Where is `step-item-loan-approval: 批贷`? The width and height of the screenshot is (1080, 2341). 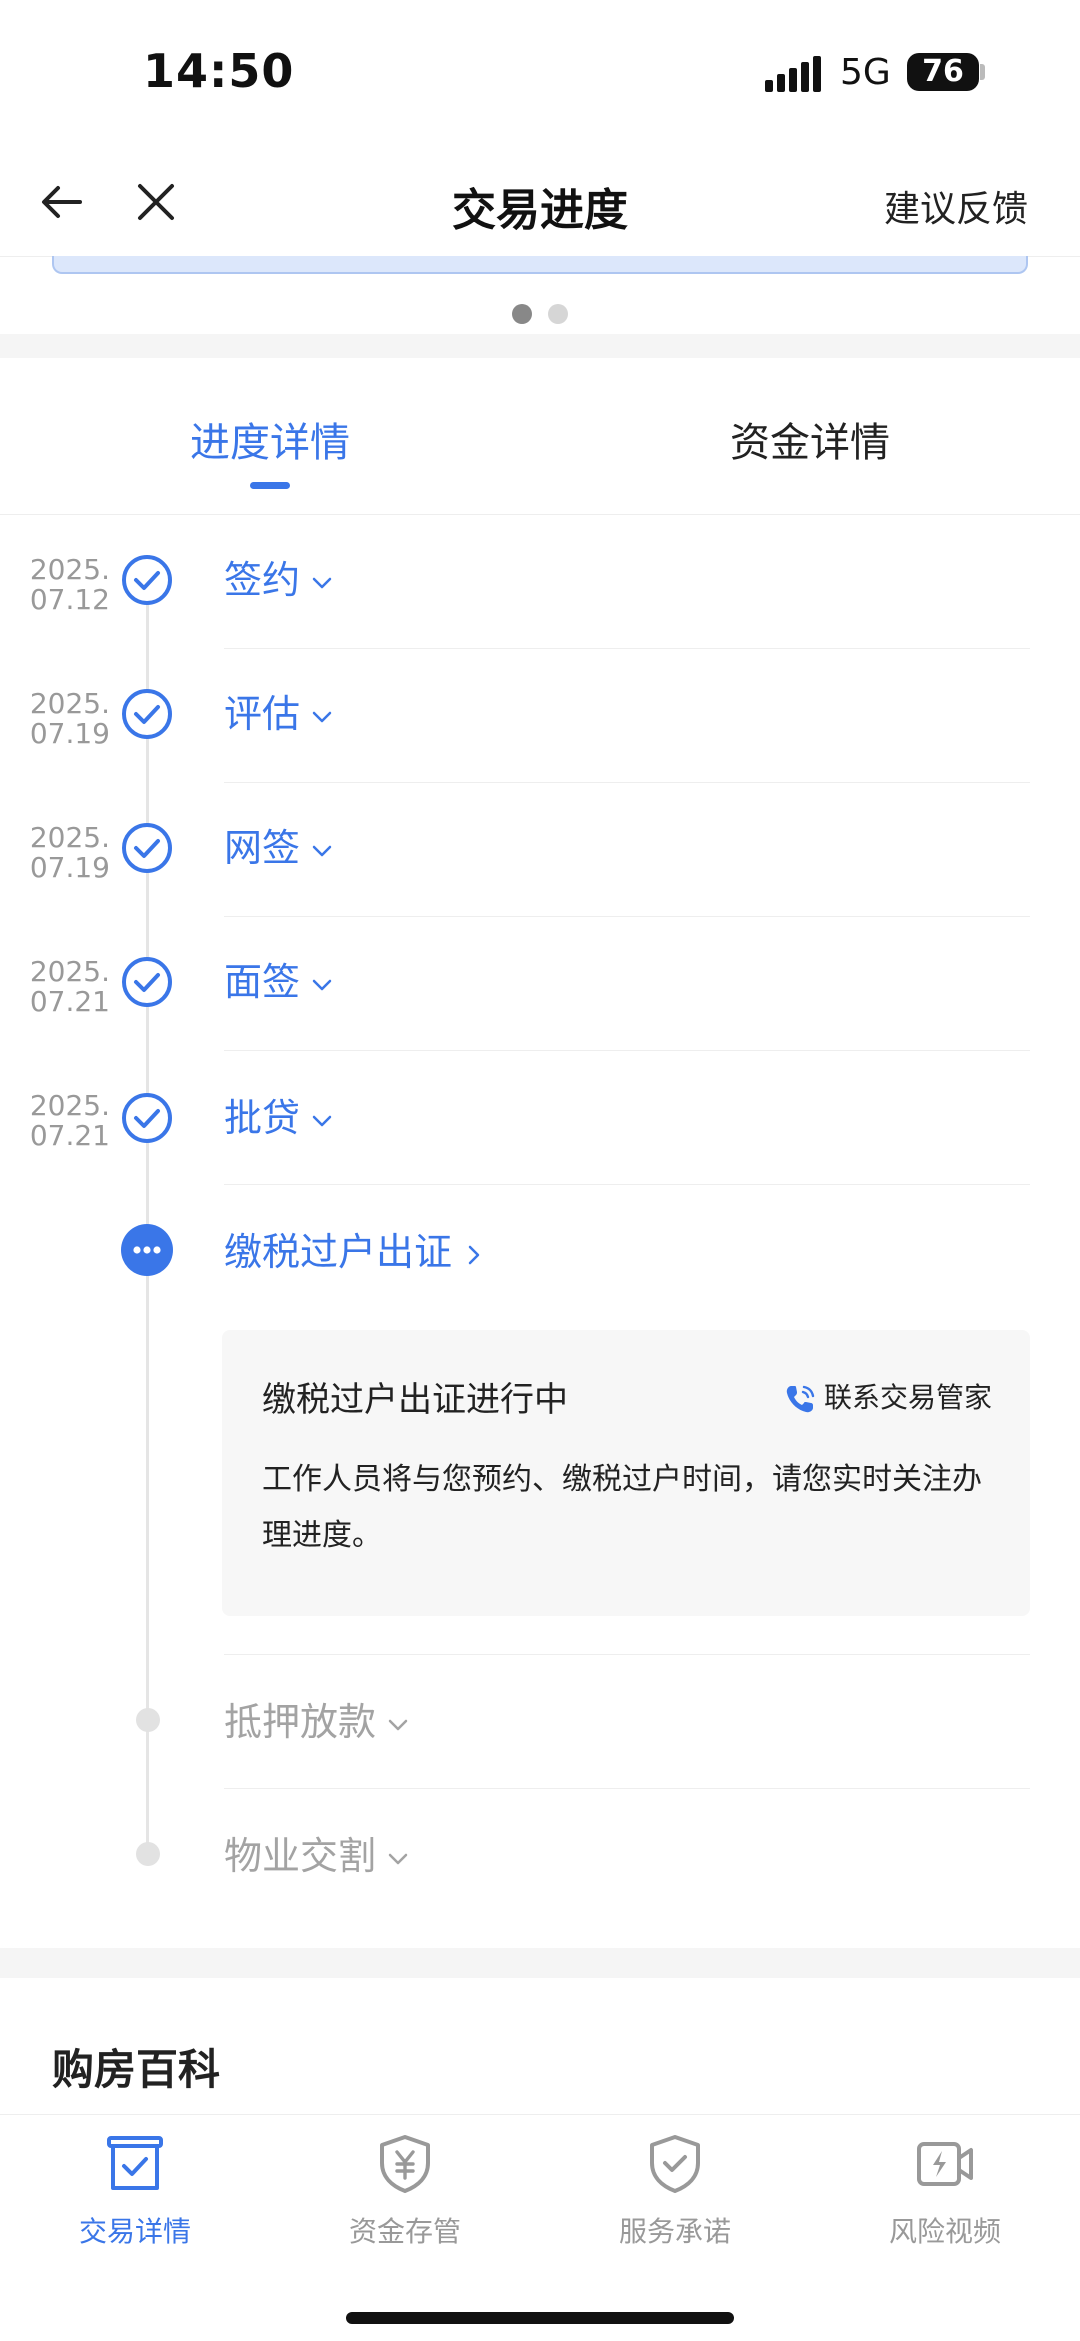
step-item-loan-approval: 批贷 is located at coordinates (279, 1118).